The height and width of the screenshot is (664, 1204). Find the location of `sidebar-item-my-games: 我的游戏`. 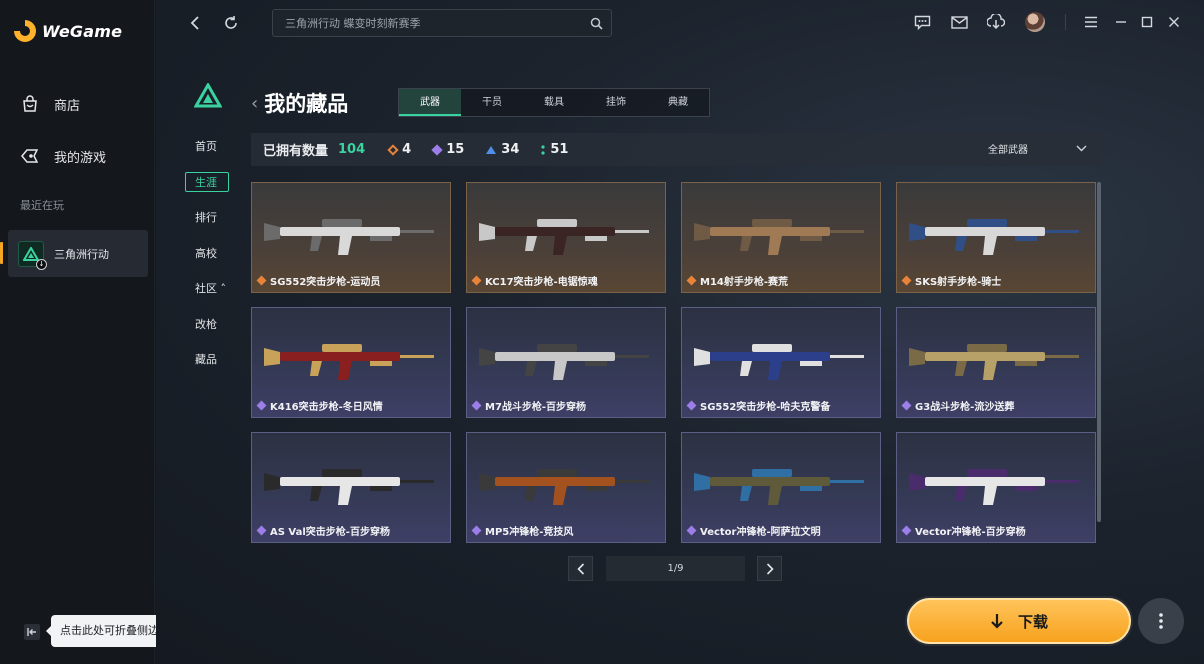

sidebar-item-my-games: 我的游戏 is located at coordinates (63, 156).